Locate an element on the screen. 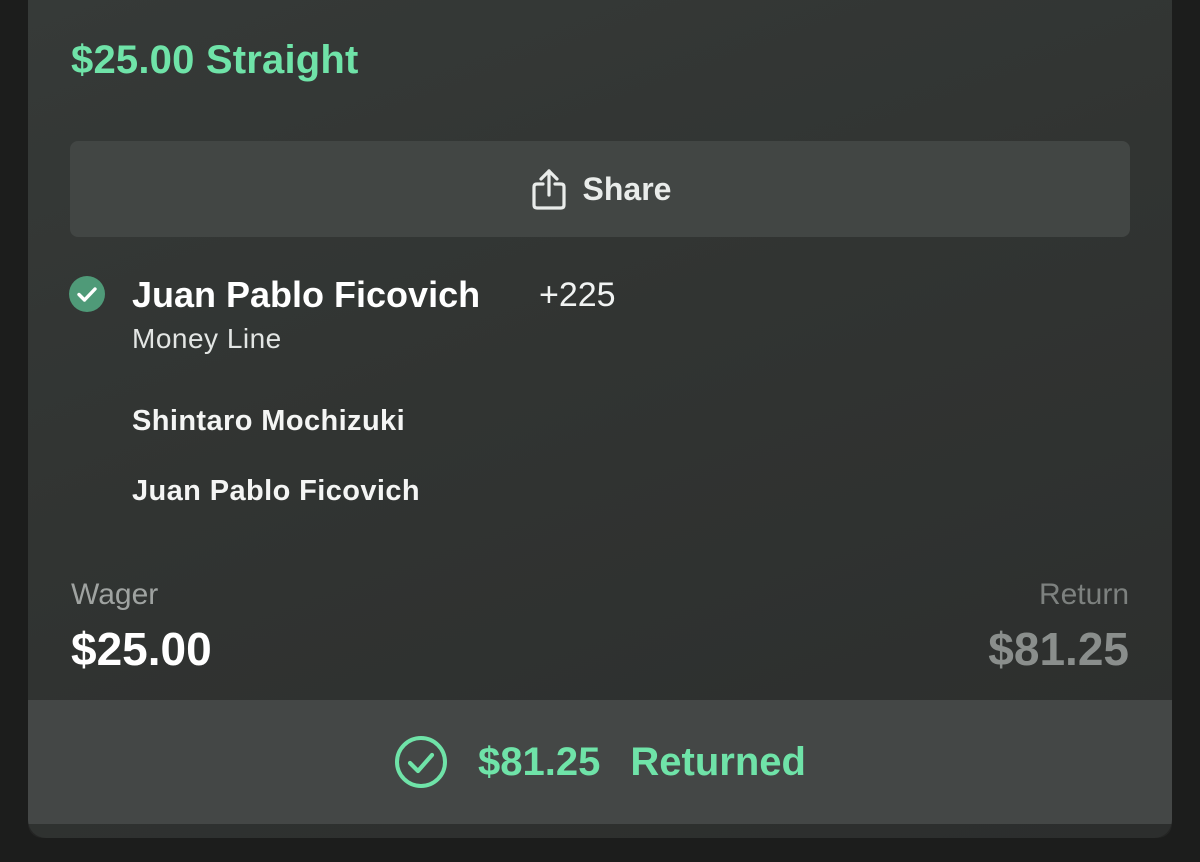 This screenshot has height=862, width=1200. share-button: Share is located at coordinates (600, 189).